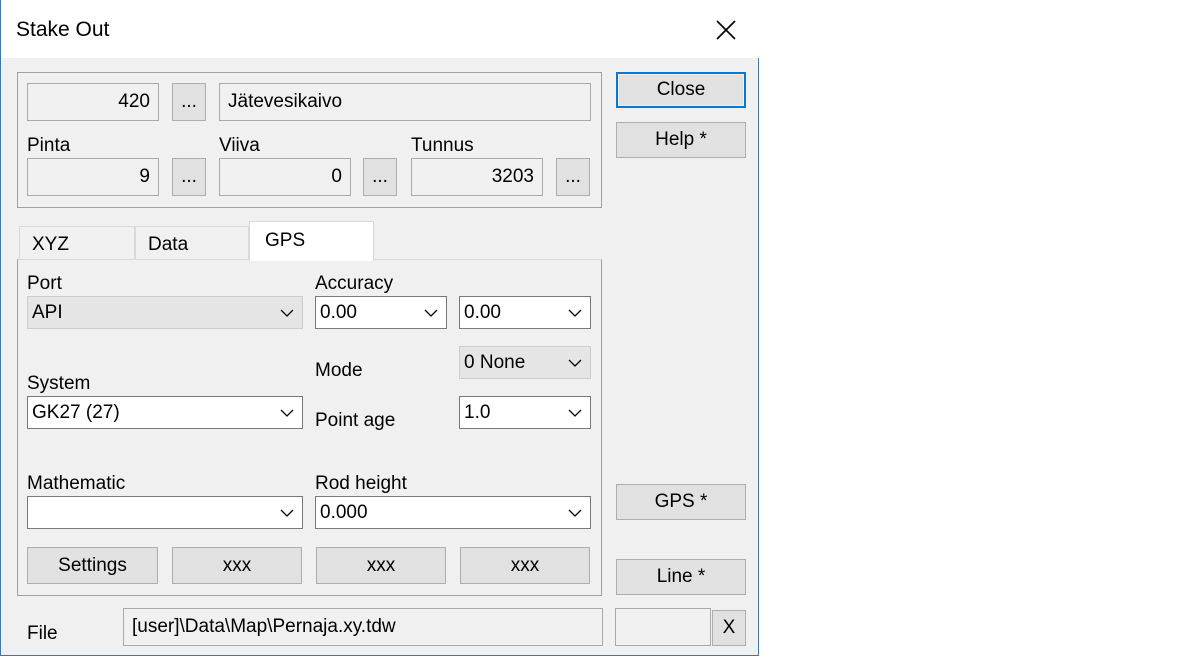 The width and height of the screenshot is (1200, 657). I want to click on port-select: API, so click(165, 312).